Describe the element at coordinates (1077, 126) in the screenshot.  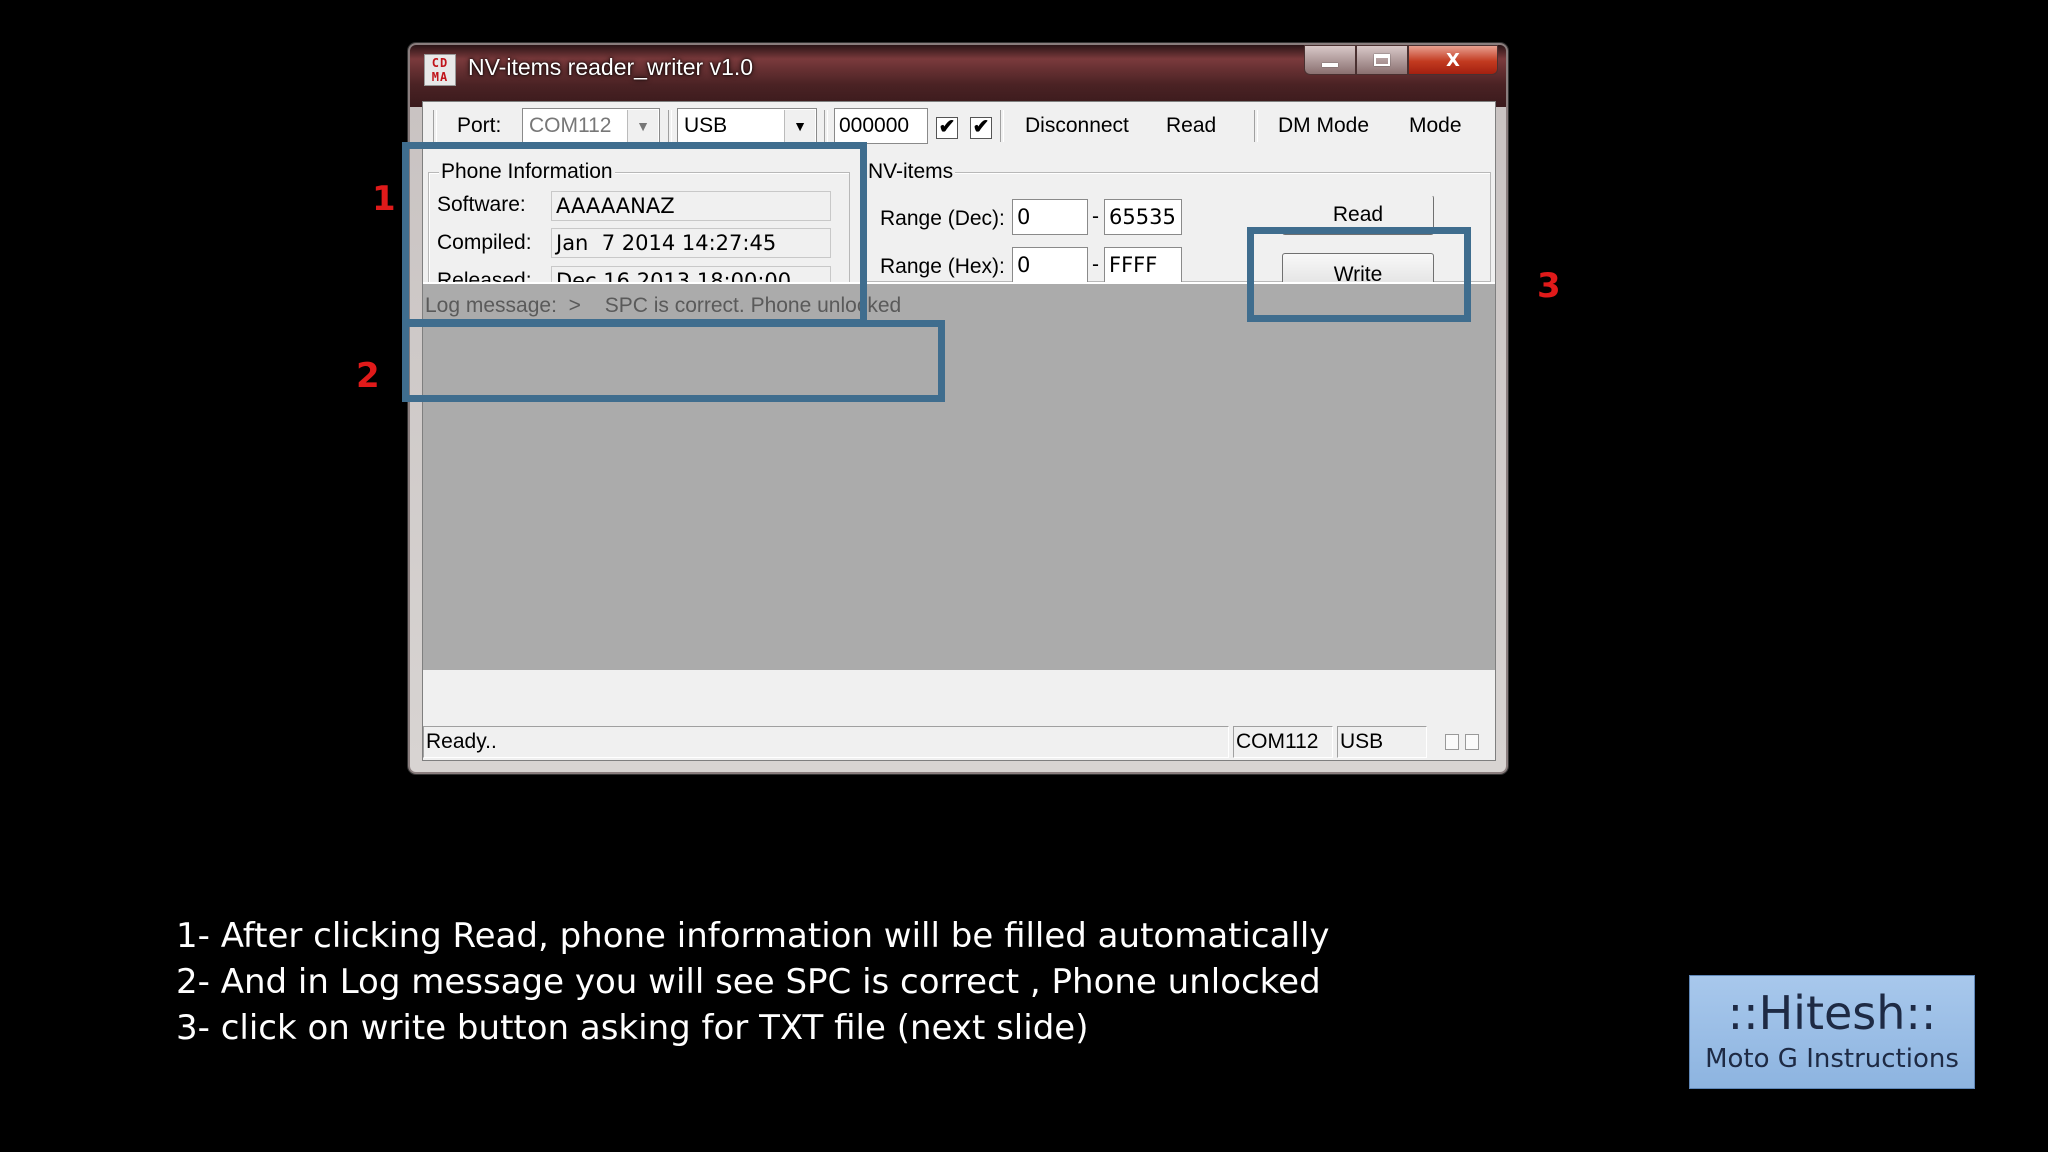
I see `disconnect-button: Disconnect` at that location.